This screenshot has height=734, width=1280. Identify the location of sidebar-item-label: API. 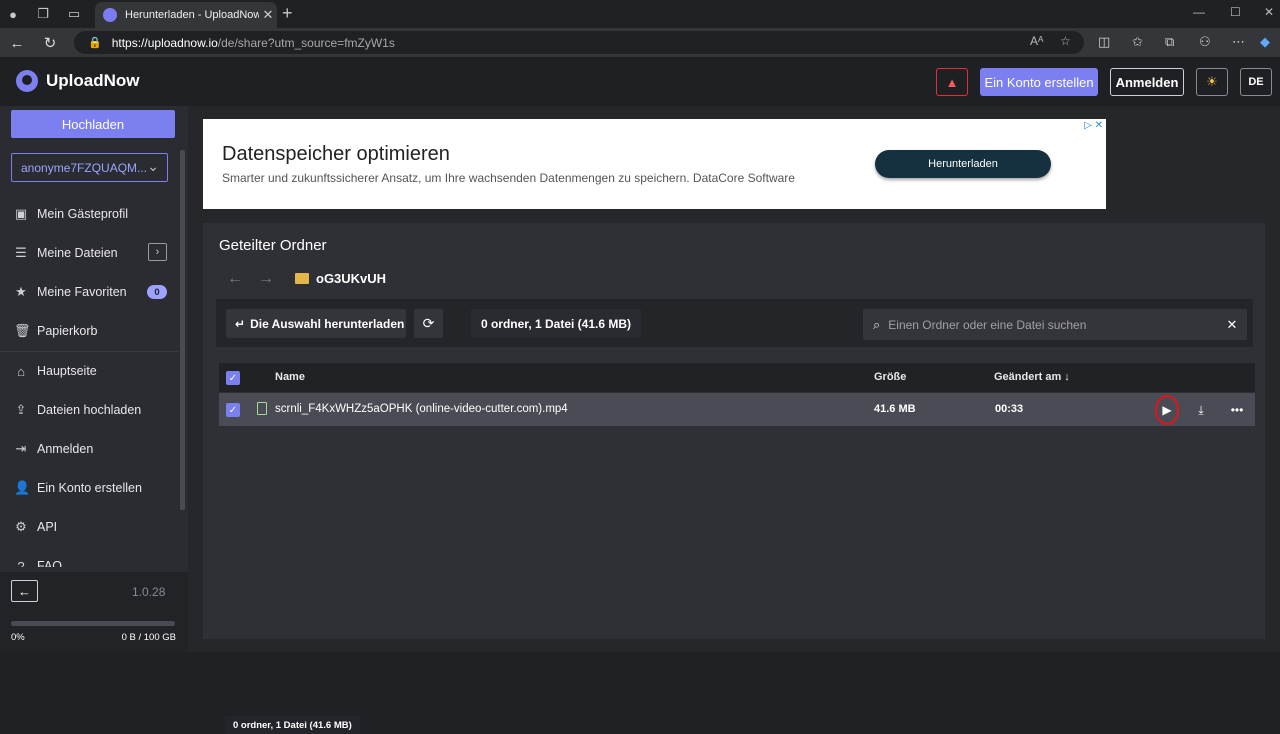
(47, 527).